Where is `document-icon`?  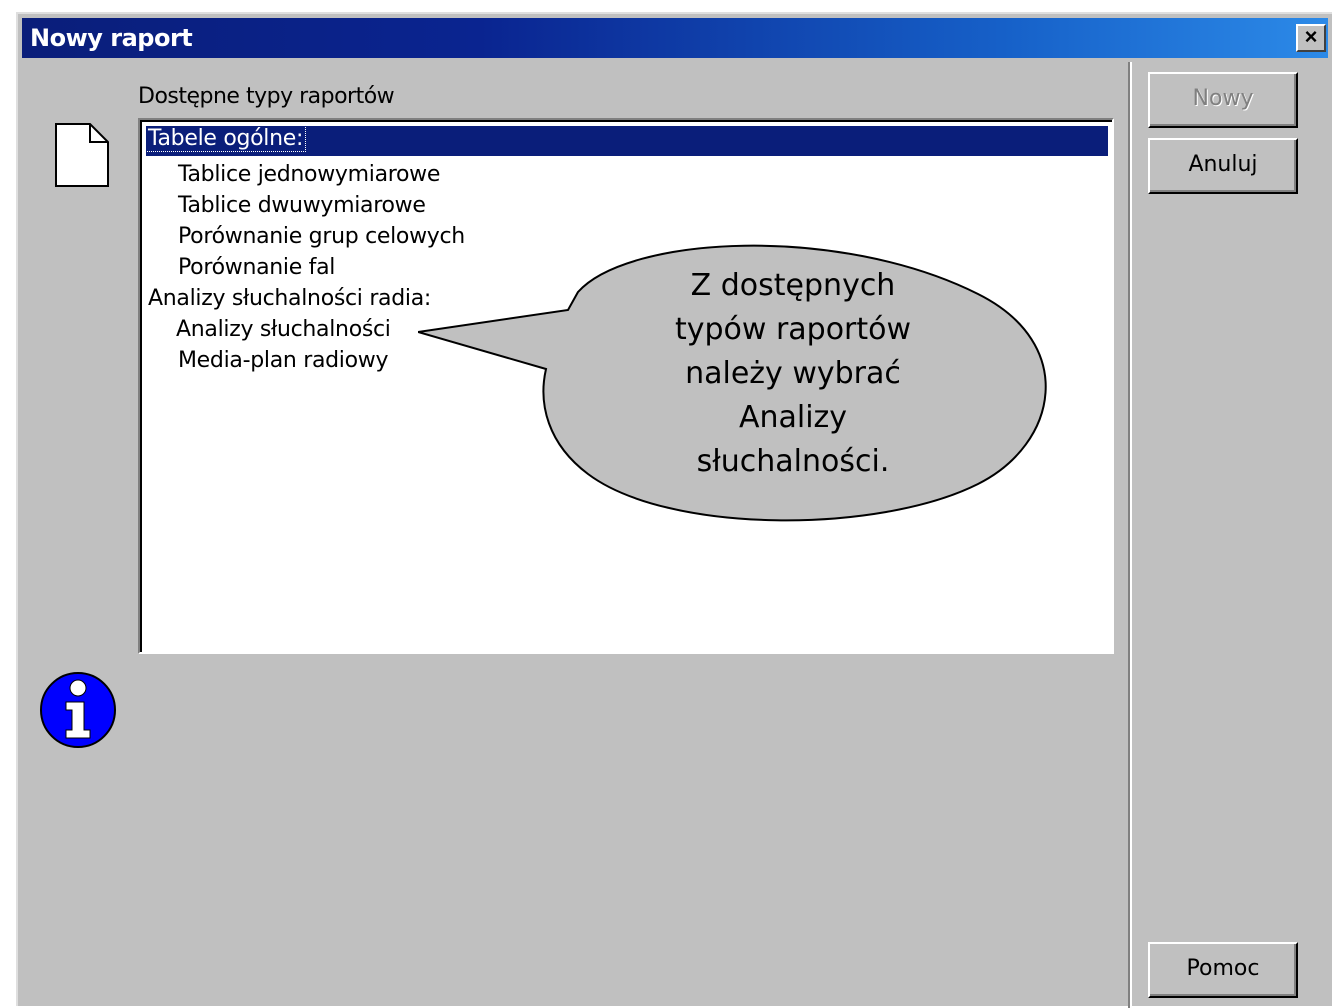
document-icon is located at coordinates (82, 157).